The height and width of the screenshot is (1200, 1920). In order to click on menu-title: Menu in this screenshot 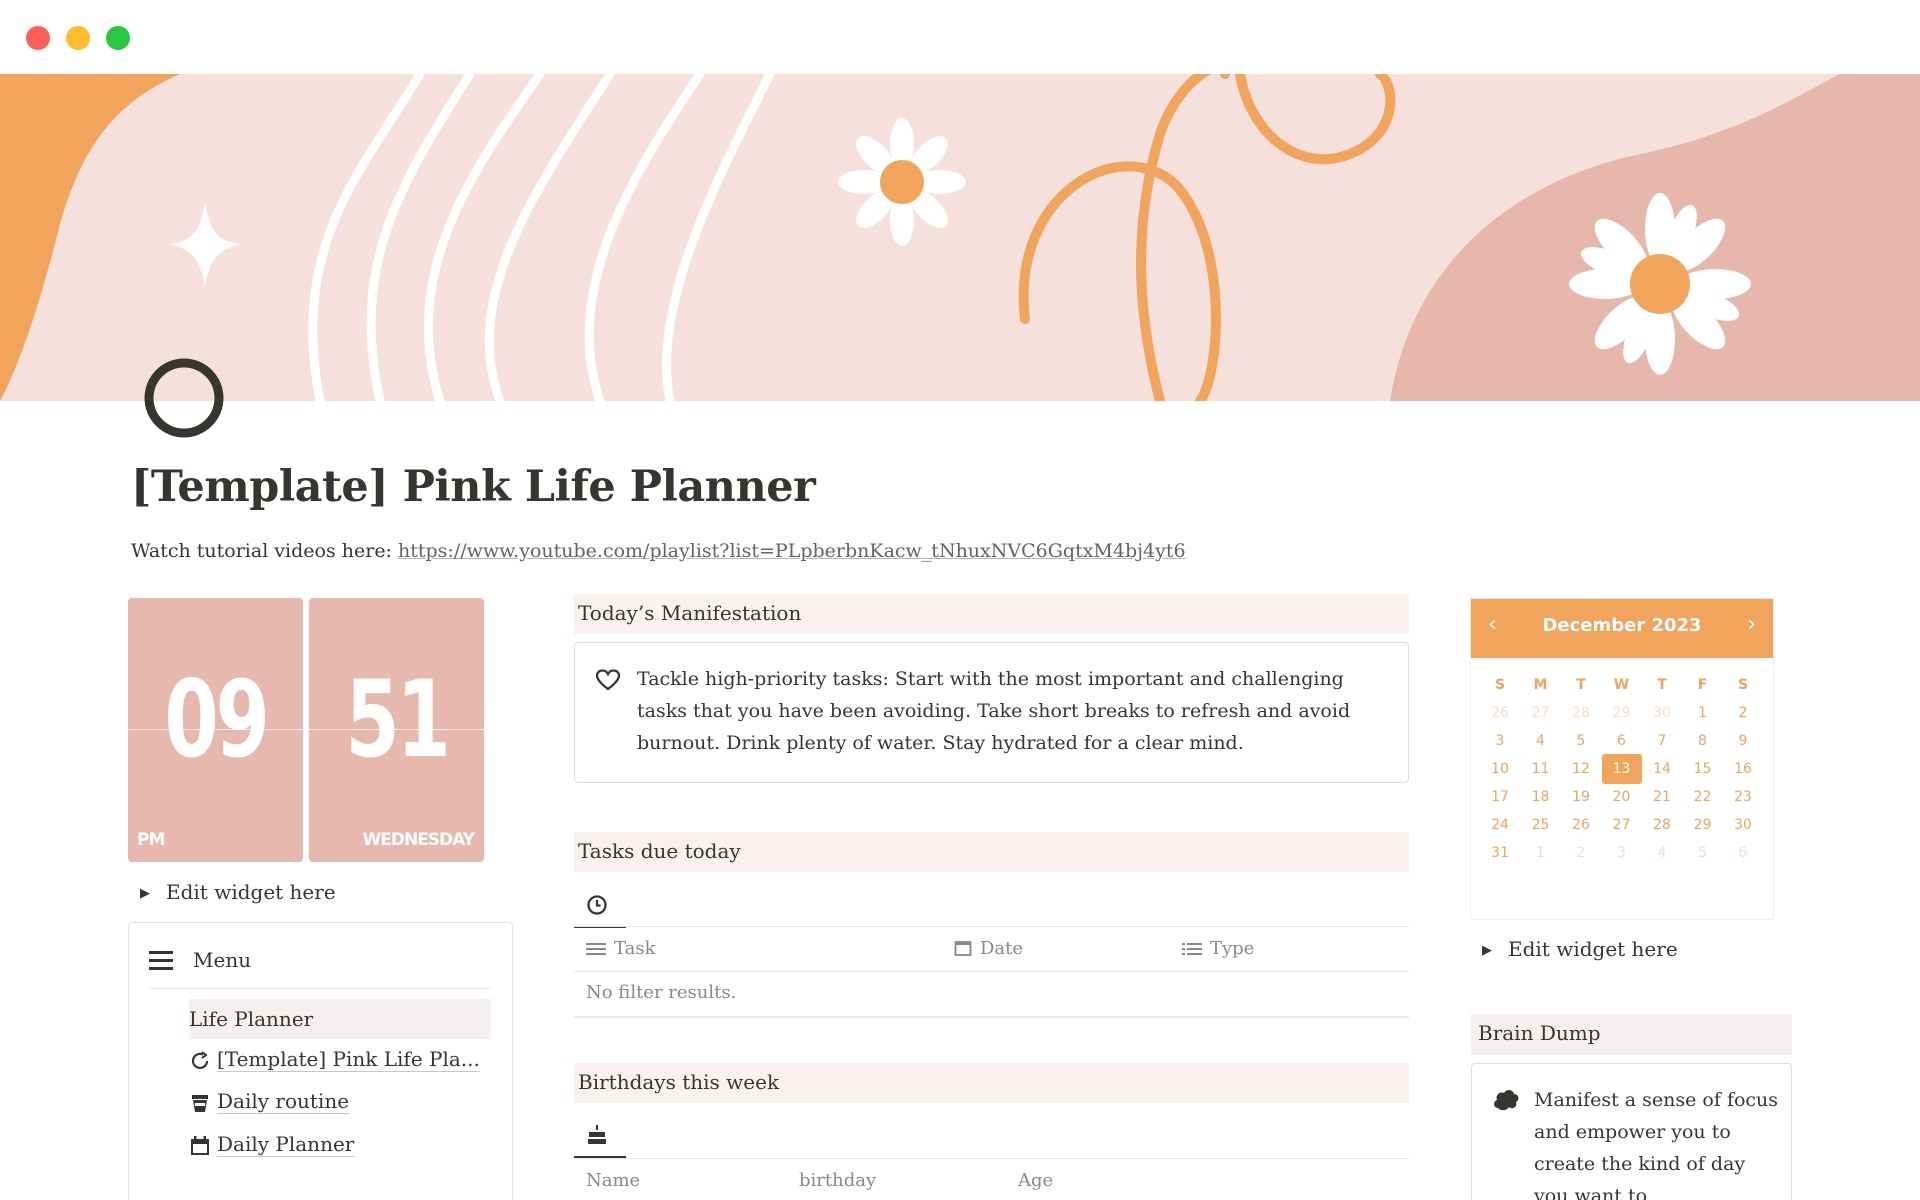, I will do `click(222, 960)`.